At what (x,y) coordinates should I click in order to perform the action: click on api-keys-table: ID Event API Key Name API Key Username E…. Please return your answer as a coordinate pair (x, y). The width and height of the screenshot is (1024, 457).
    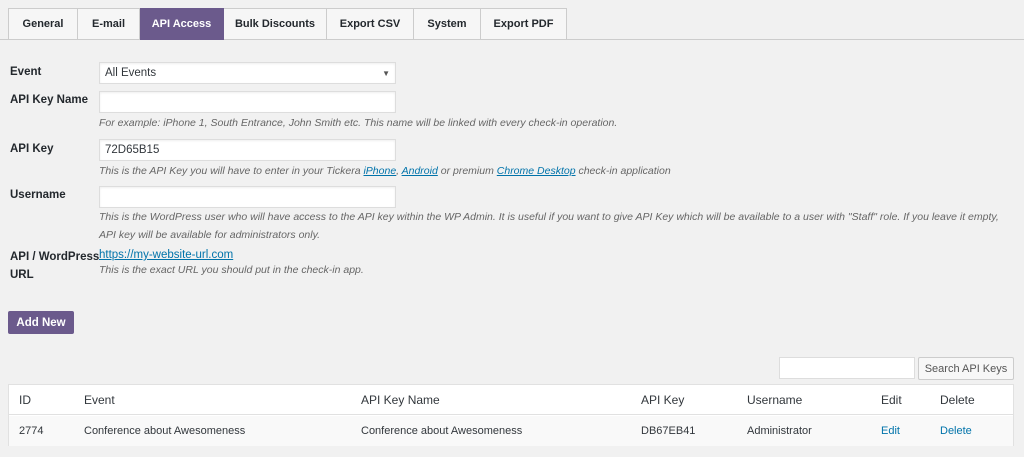
    Looking at the image, I should click on (511, 415).